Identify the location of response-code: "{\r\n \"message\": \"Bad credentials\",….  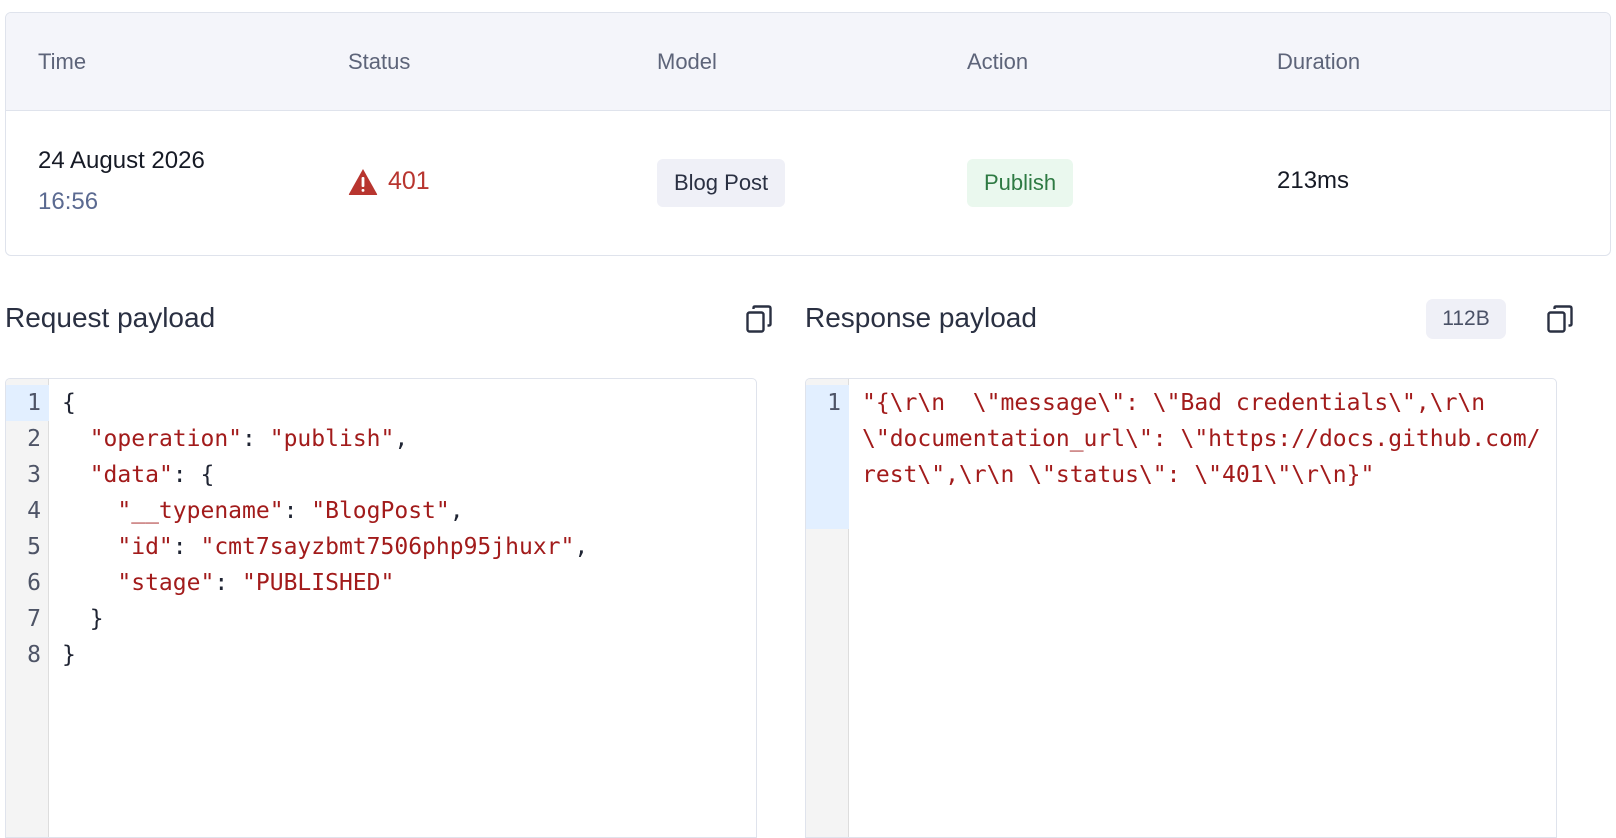
(1204, 439).